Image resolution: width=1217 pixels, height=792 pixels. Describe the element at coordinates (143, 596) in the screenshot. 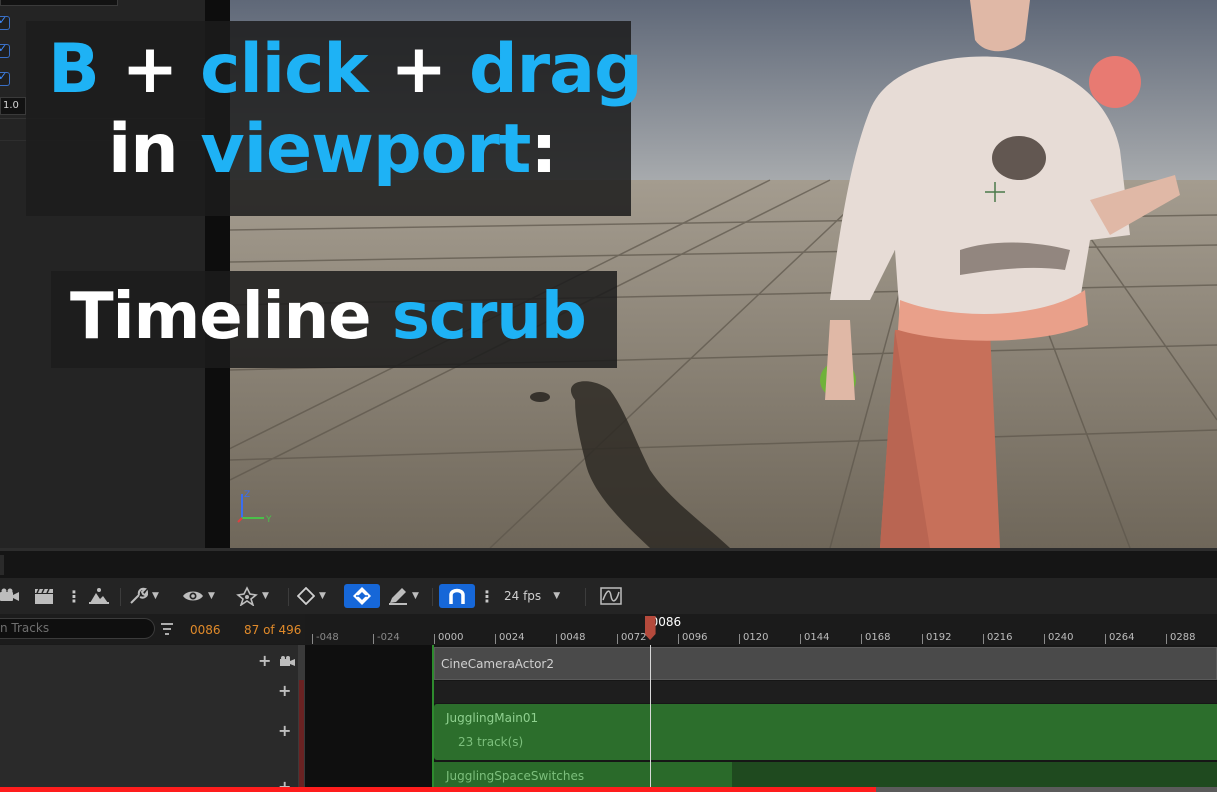

I see `wrench-icon: ▼` at that location.